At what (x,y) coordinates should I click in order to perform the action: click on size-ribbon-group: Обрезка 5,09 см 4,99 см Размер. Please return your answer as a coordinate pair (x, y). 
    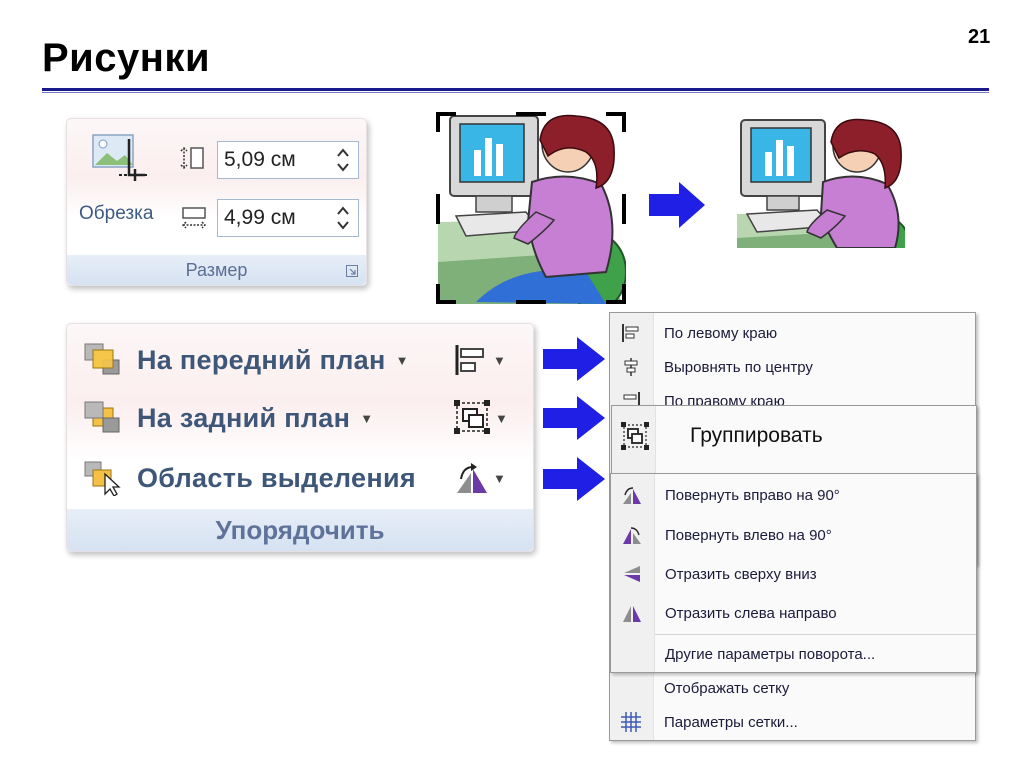
    Looking at the image, I should click on (216, 202).